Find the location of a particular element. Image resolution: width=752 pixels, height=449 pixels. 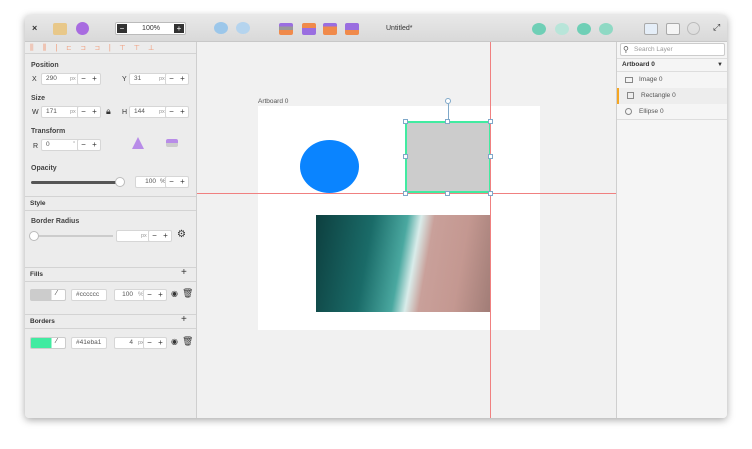

send-backward-icon is located at coordinates (309, 29).